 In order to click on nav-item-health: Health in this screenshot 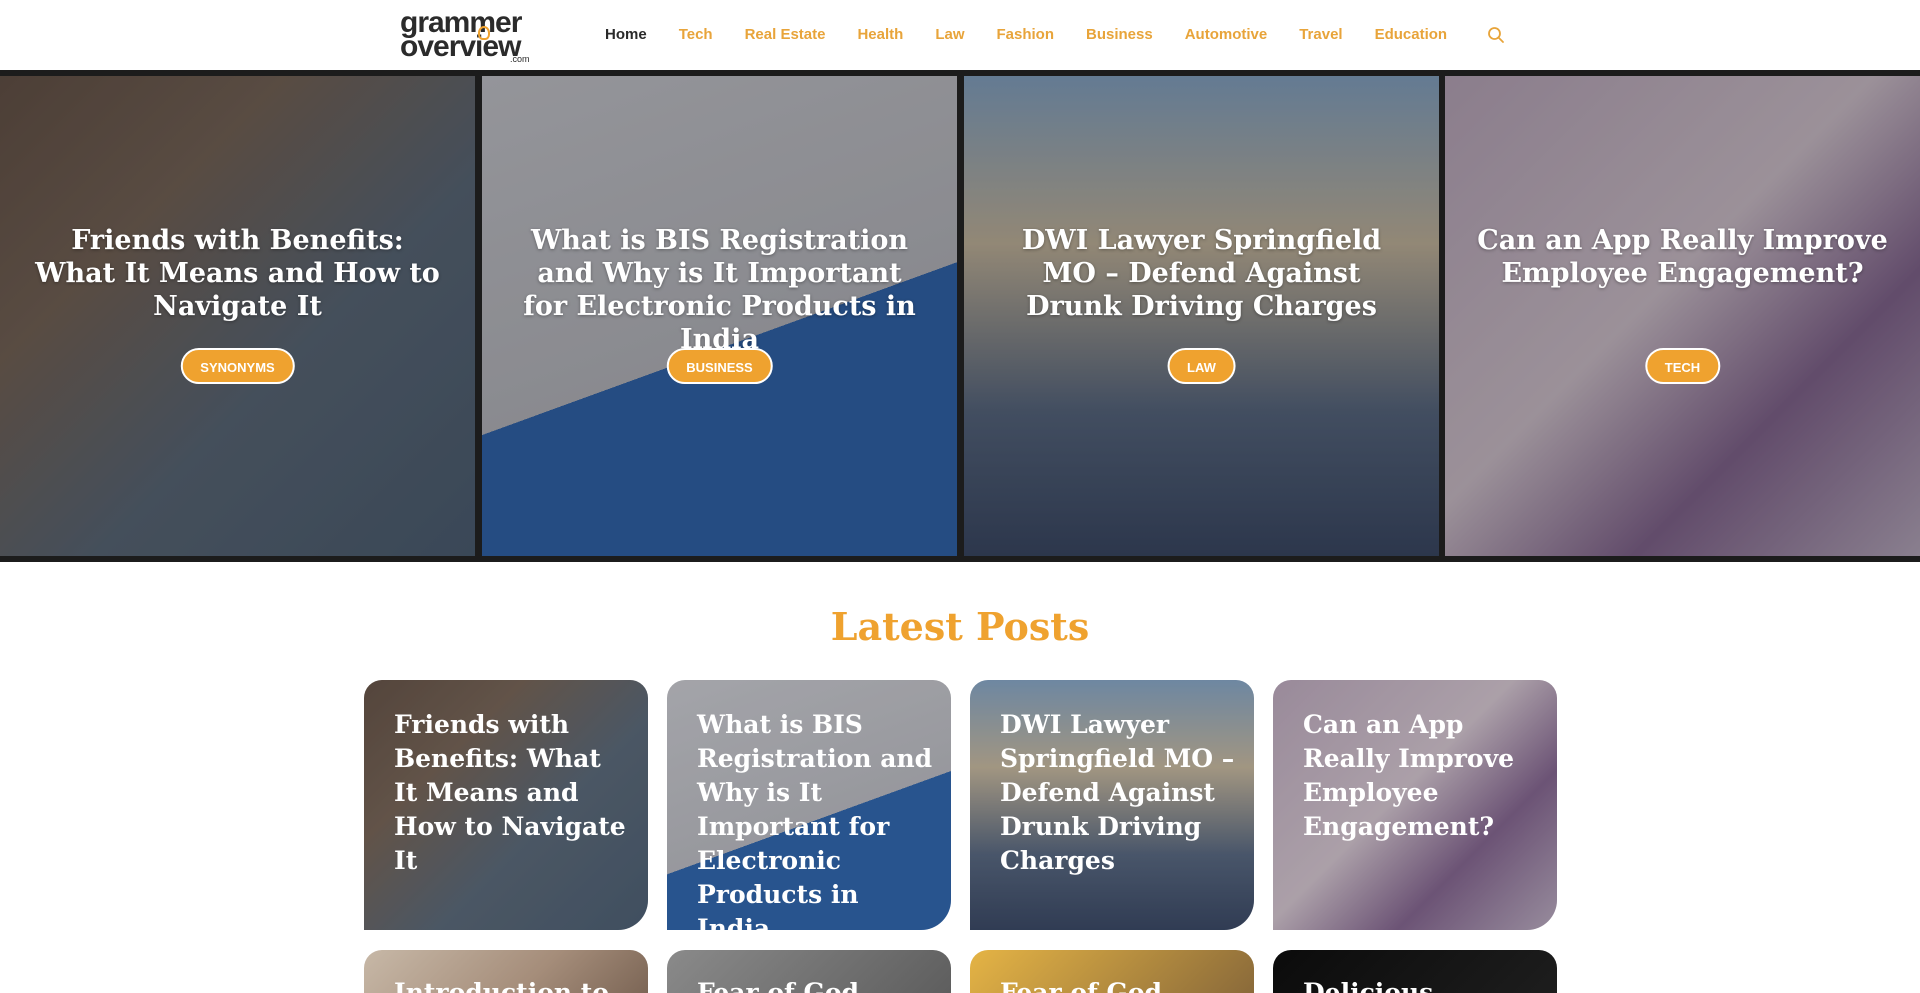, I will do `click(880, 35)`.